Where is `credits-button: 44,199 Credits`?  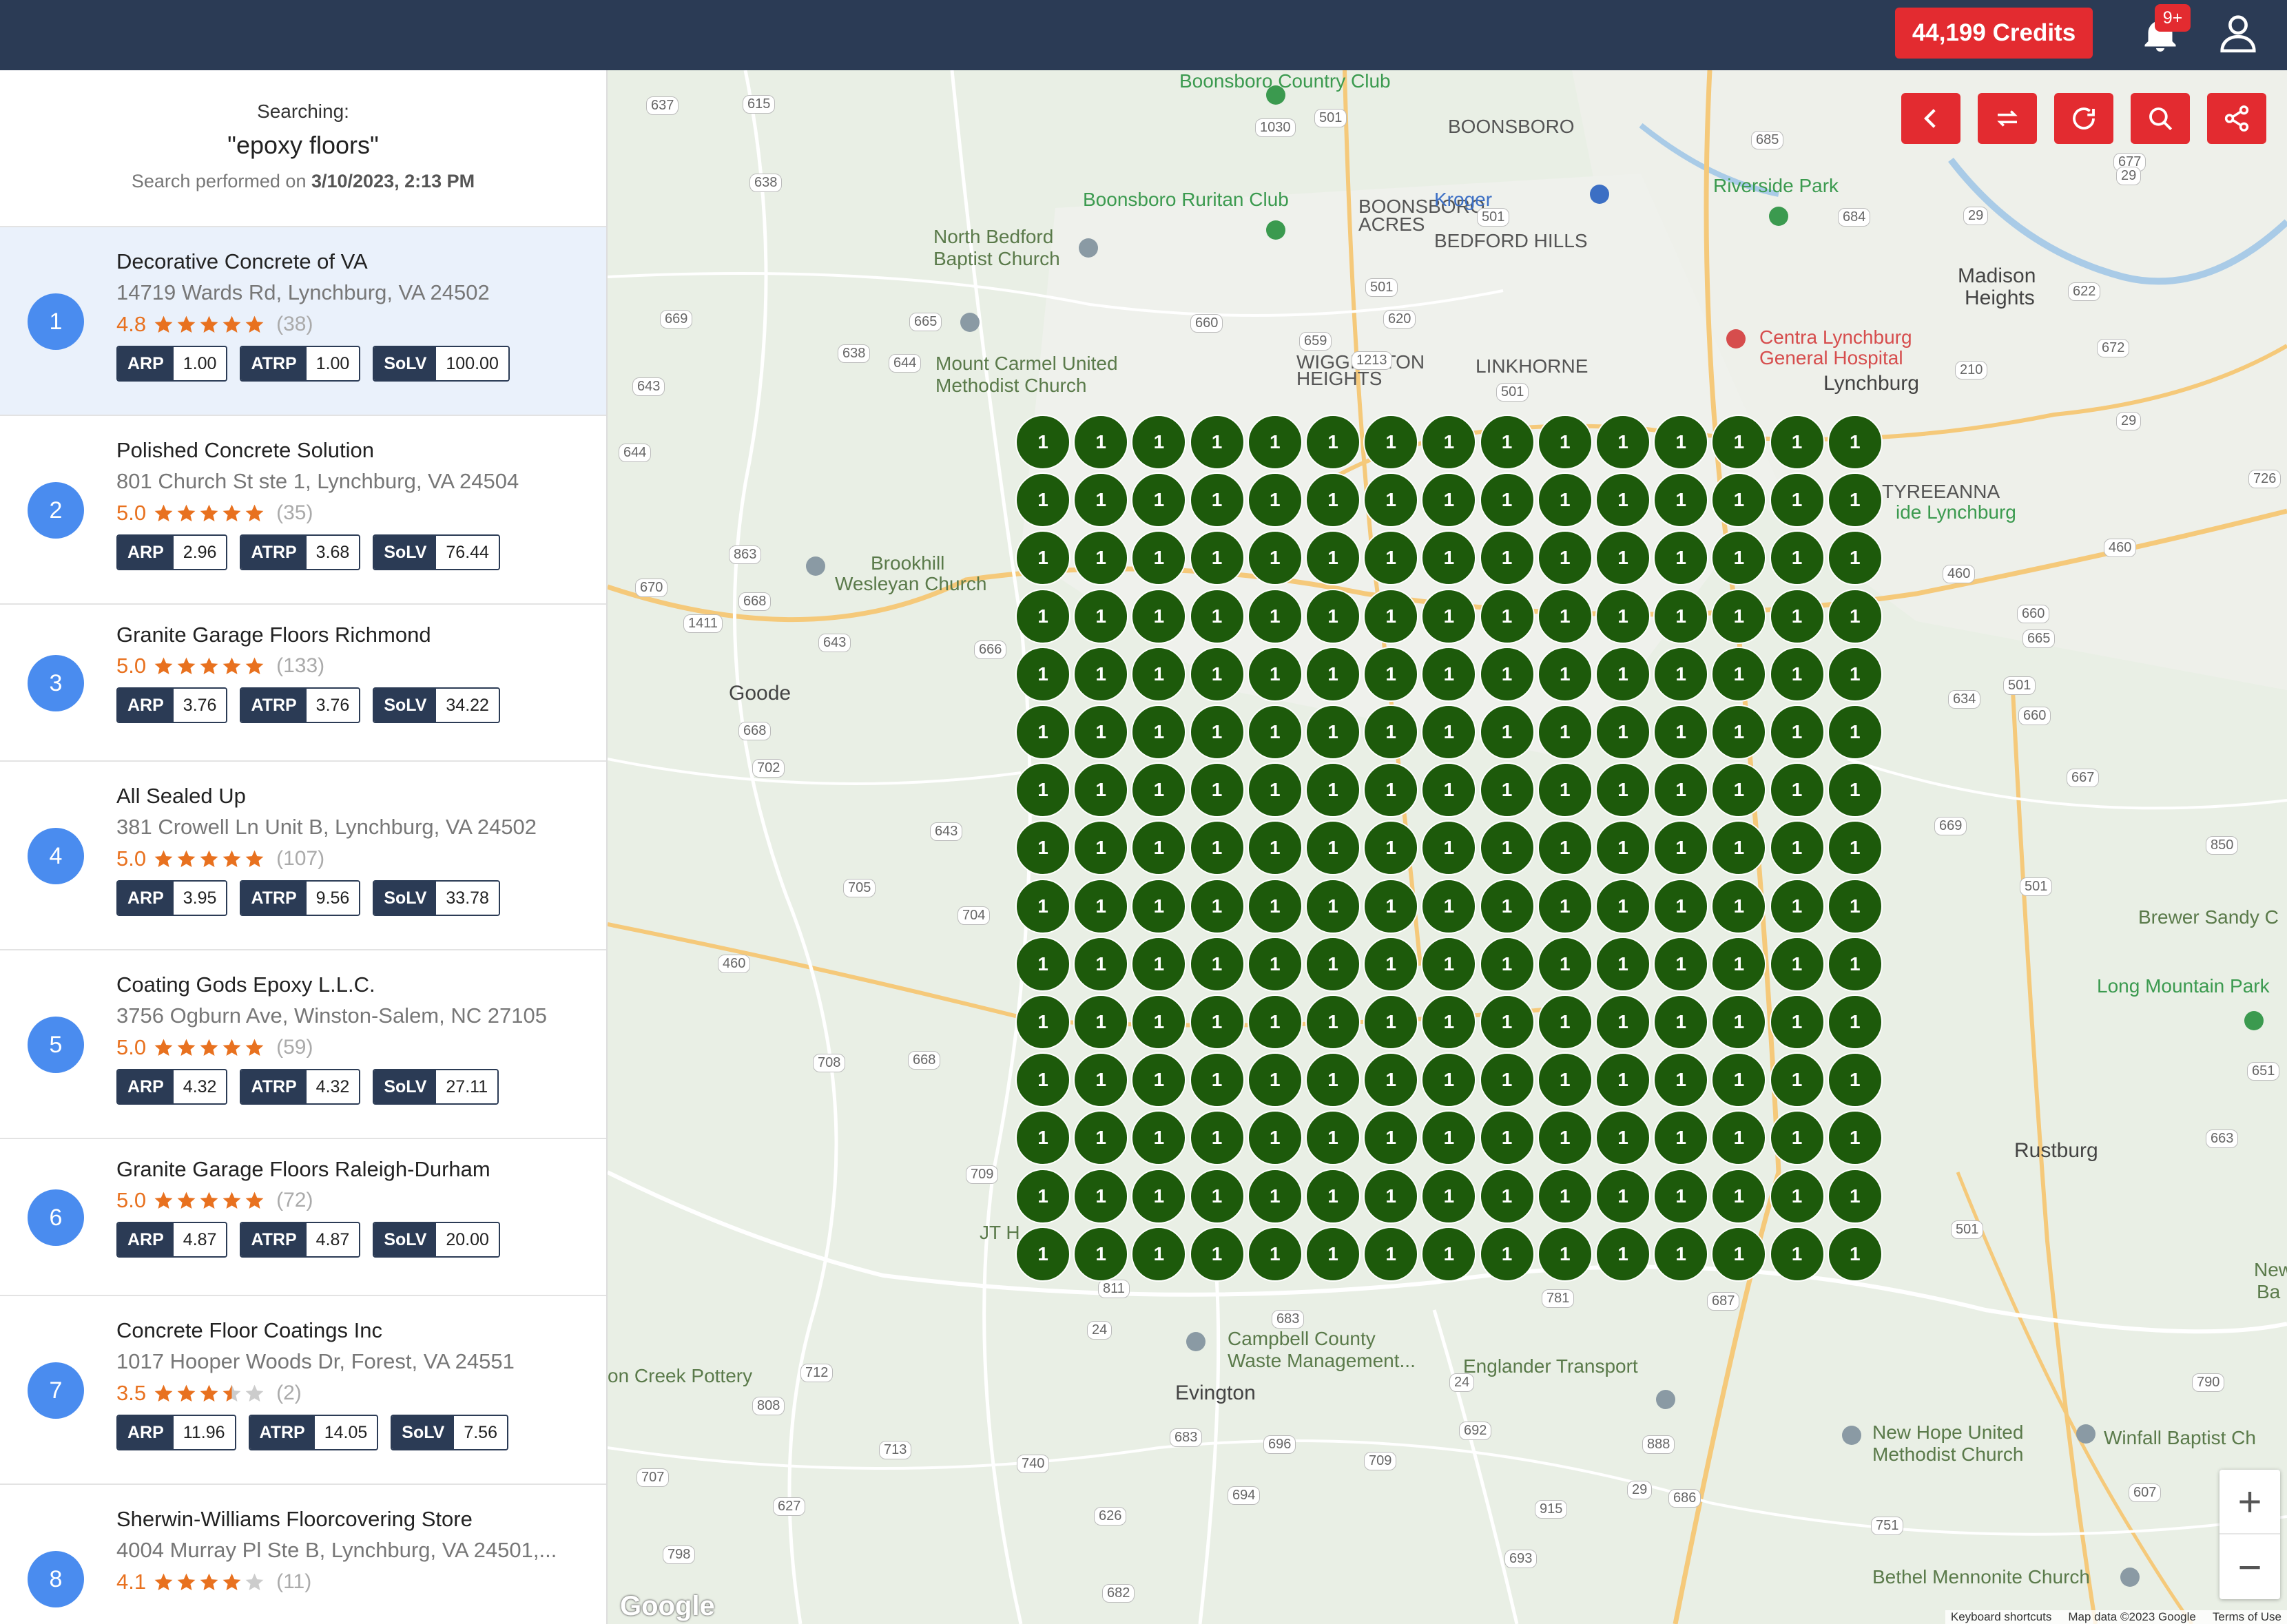
credits-button: 44,199 Credits is located at coordinates (1994, 34).